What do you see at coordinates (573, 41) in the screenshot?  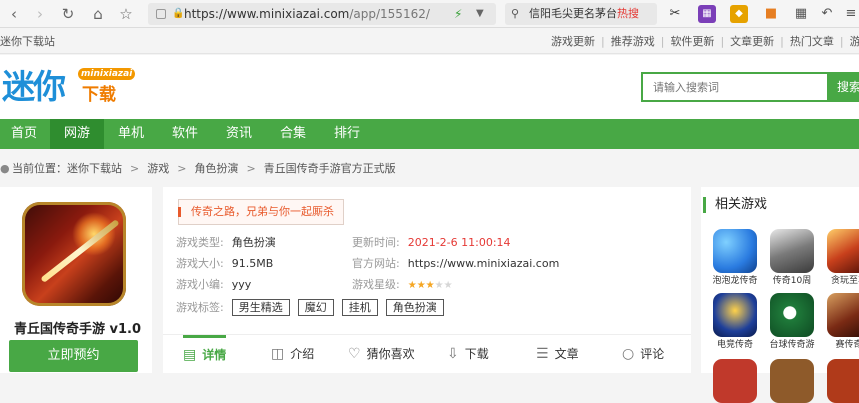 I see `topbar-link-game-updates: 游戏更新` at bounding box center [573, 41].